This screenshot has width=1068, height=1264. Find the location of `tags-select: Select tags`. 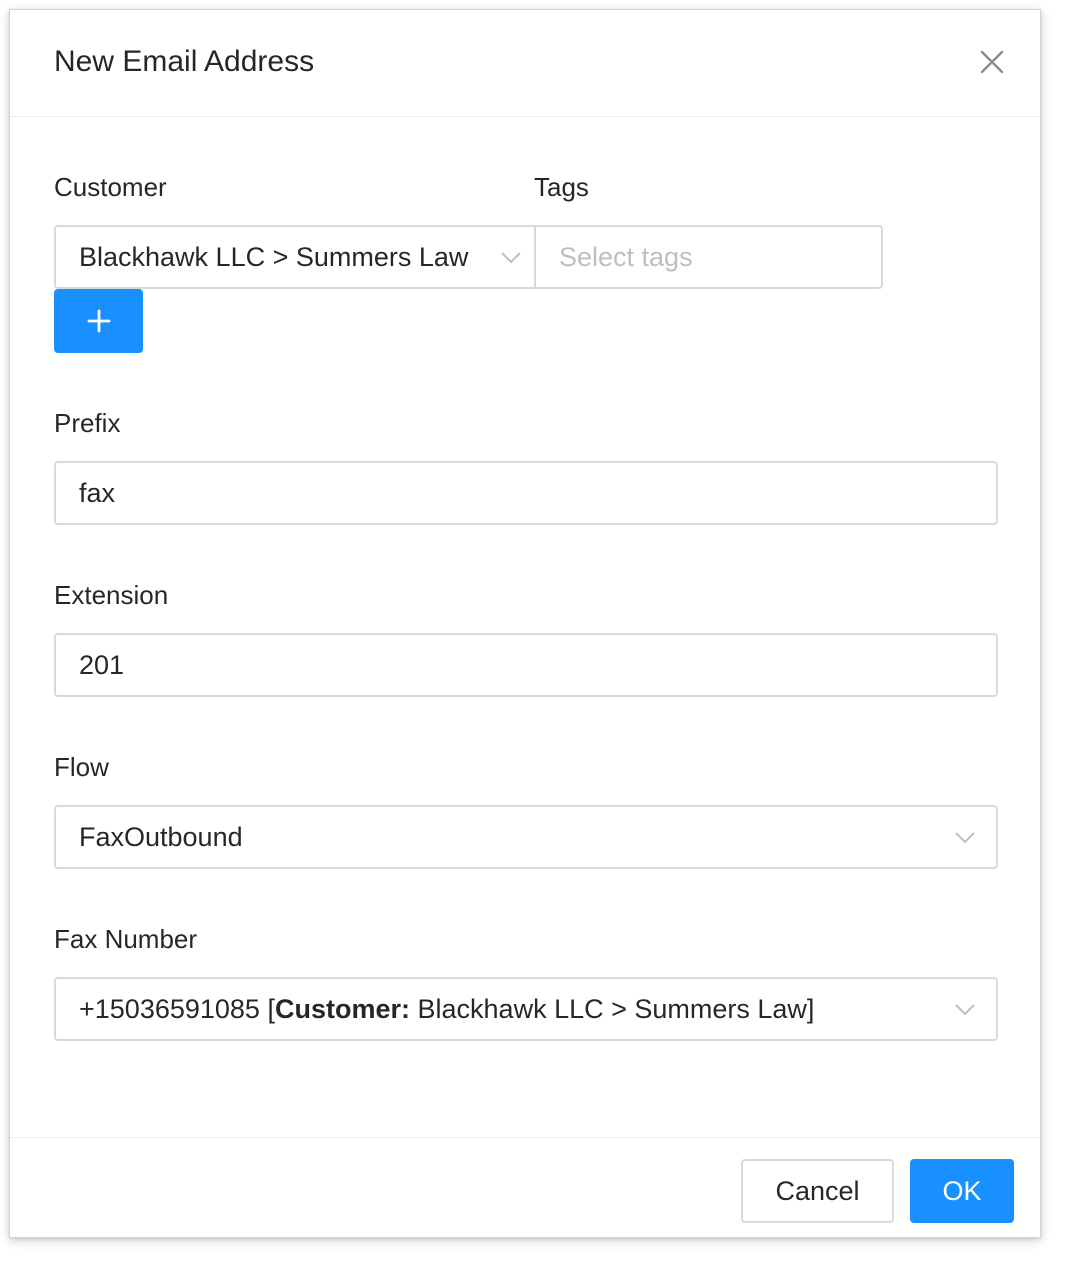

tags-select: Select tags is located at coordinates (708, 257).